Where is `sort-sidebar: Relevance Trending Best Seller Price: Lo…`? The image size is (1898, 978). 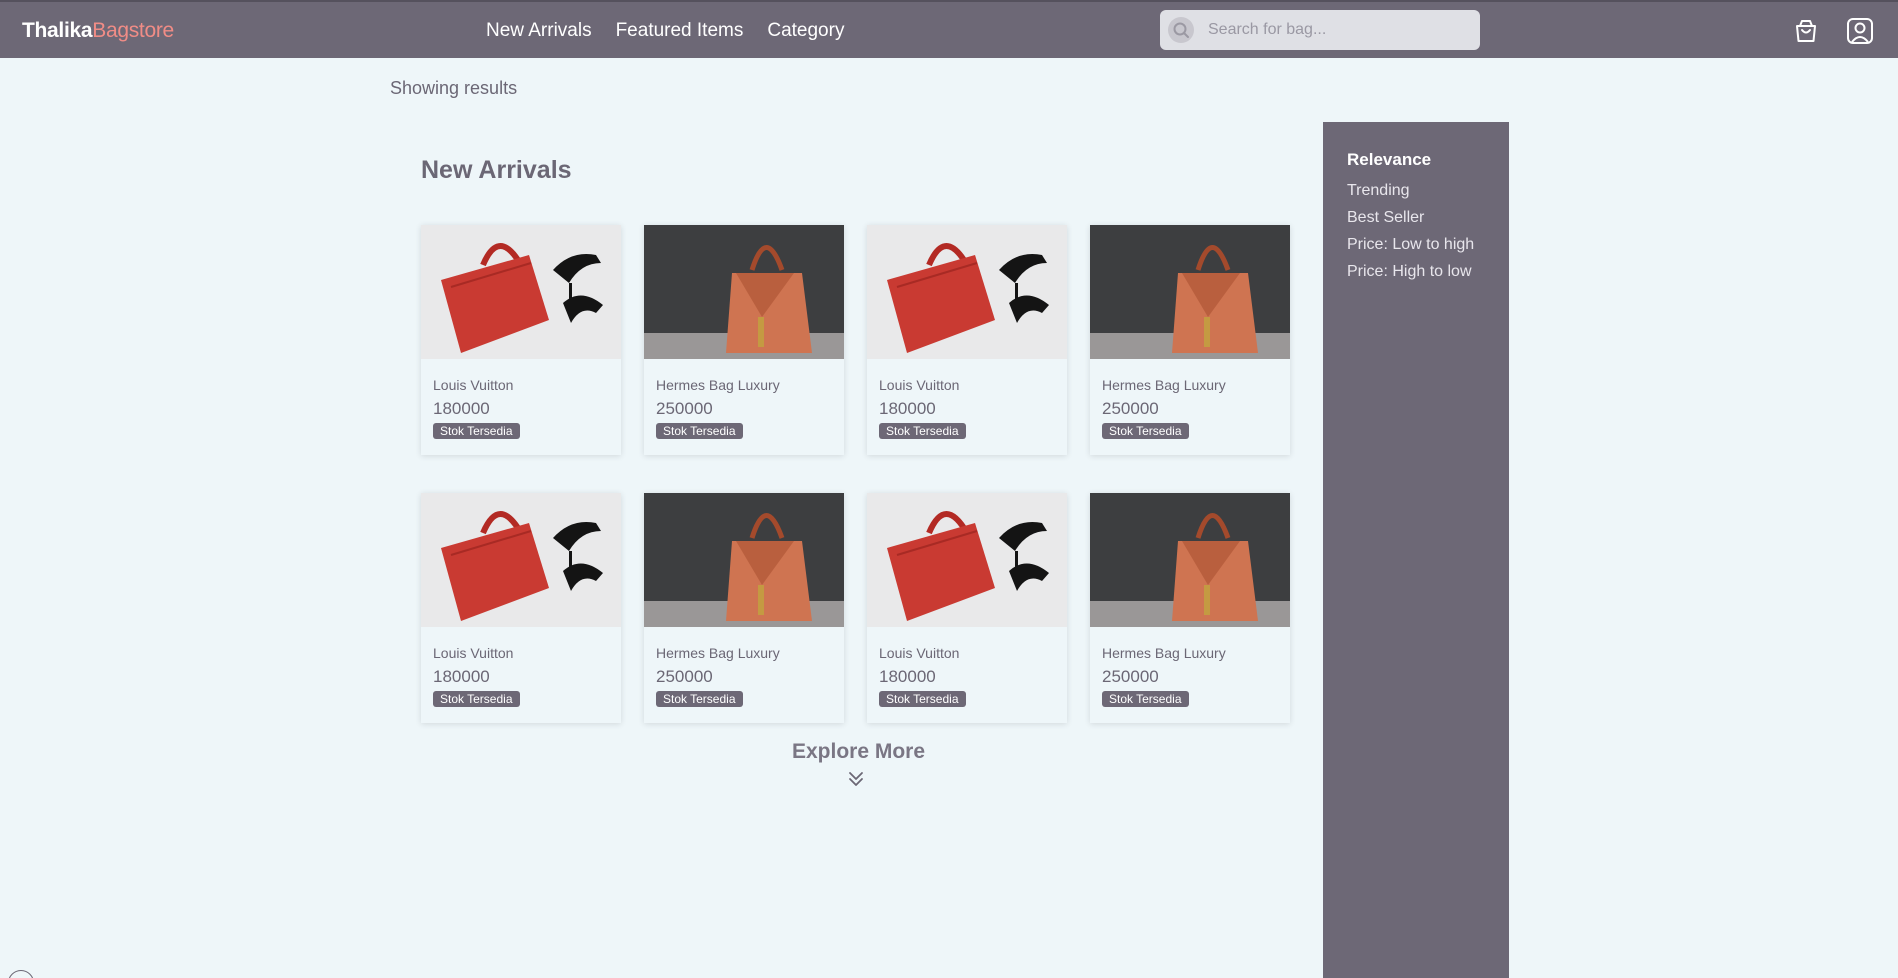
sort-sidebar: Relevance Trending Best Seller Price: Lo… is located at coordinates (1416, 550).